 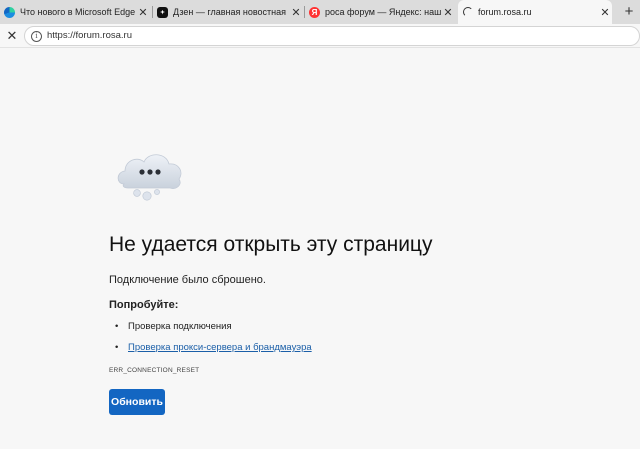 I want to click on tab-dzen: Дзен — главная новостная инфо ✕, so click(x=228, y=12).